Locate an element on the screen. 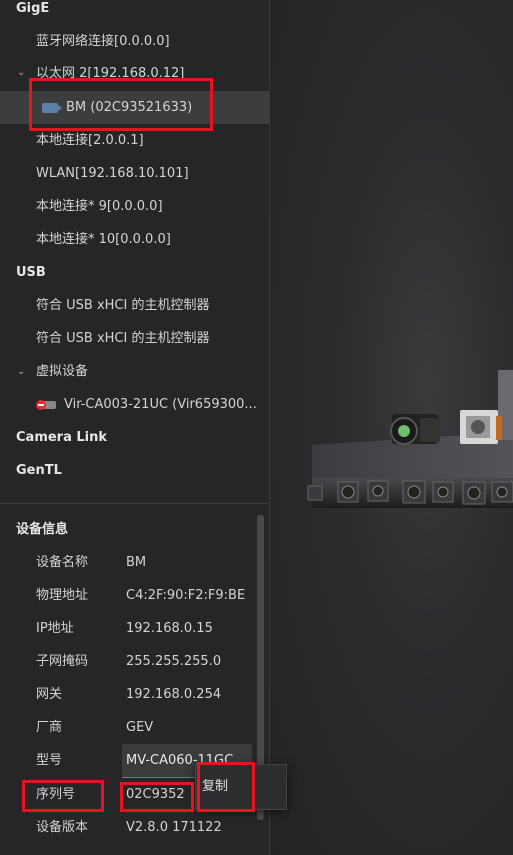 This screenshot has width=513, height=855. prop-row-device-version: 设备版本 V2.8.0 171122 is located at coordinates (134, 827).